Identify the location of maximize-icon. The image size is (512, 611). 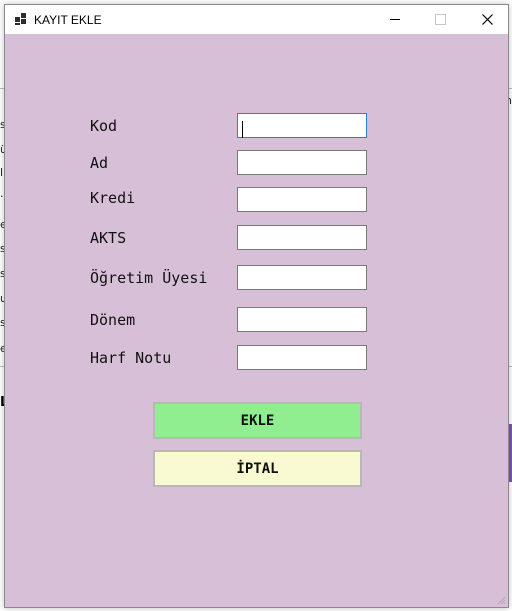
(440, 19).